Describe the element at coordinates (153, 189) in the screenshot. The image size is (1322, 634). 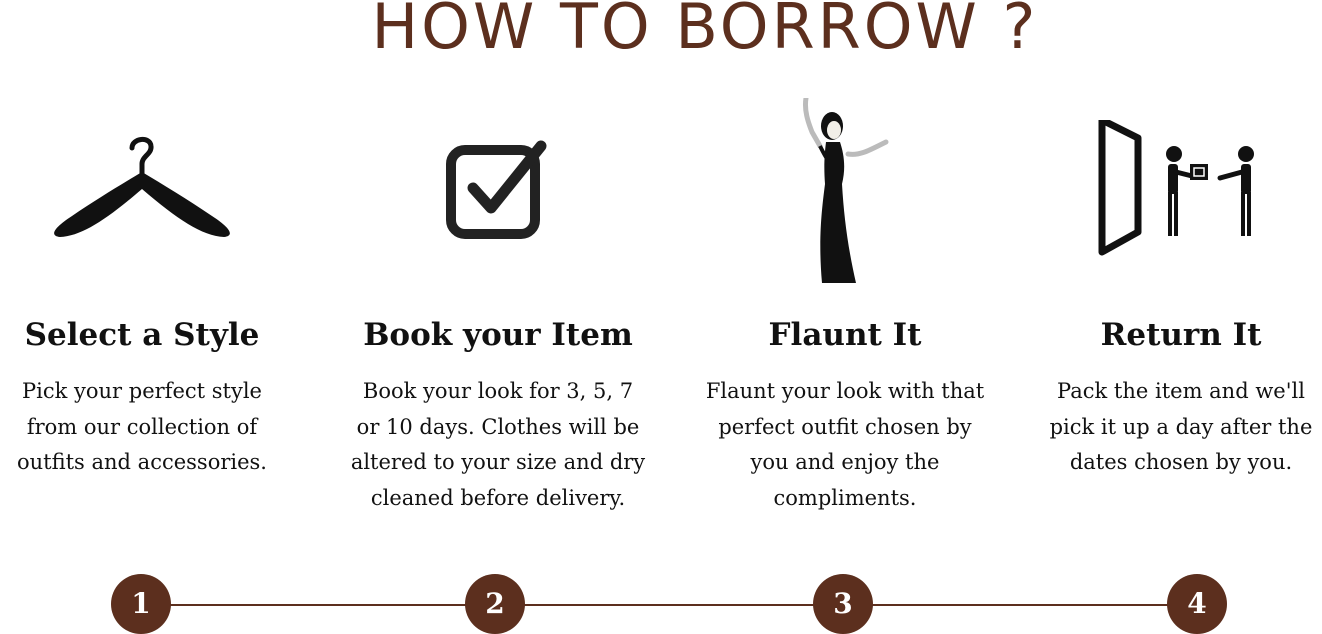
I see `hanger-icon` at that location.